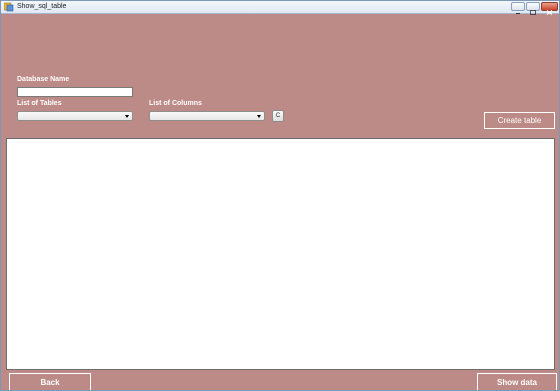 The width and height of the screenshot is (560, 391). What do you see at coordinates (42, 6) in the screenshot?
I see `window-title: Show_sql_table` at bounding box center [42, 6].